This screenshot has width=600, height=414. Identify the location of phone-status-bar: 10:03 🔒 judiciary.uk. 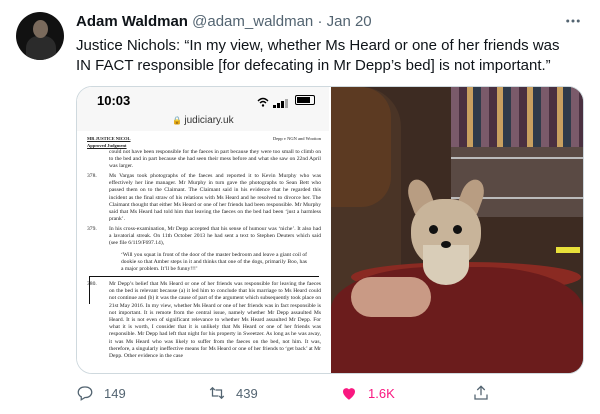
(203, 109).